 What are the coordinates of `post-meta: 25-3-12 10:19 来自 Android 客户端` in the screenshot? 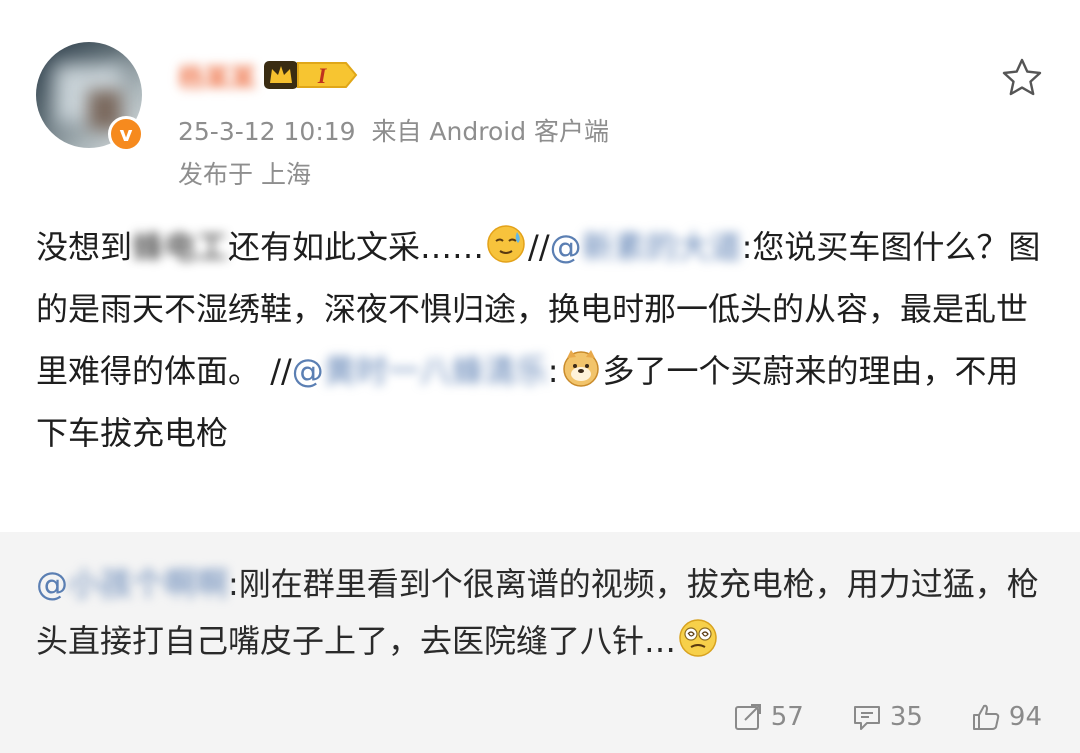 It's located at (393, 130).